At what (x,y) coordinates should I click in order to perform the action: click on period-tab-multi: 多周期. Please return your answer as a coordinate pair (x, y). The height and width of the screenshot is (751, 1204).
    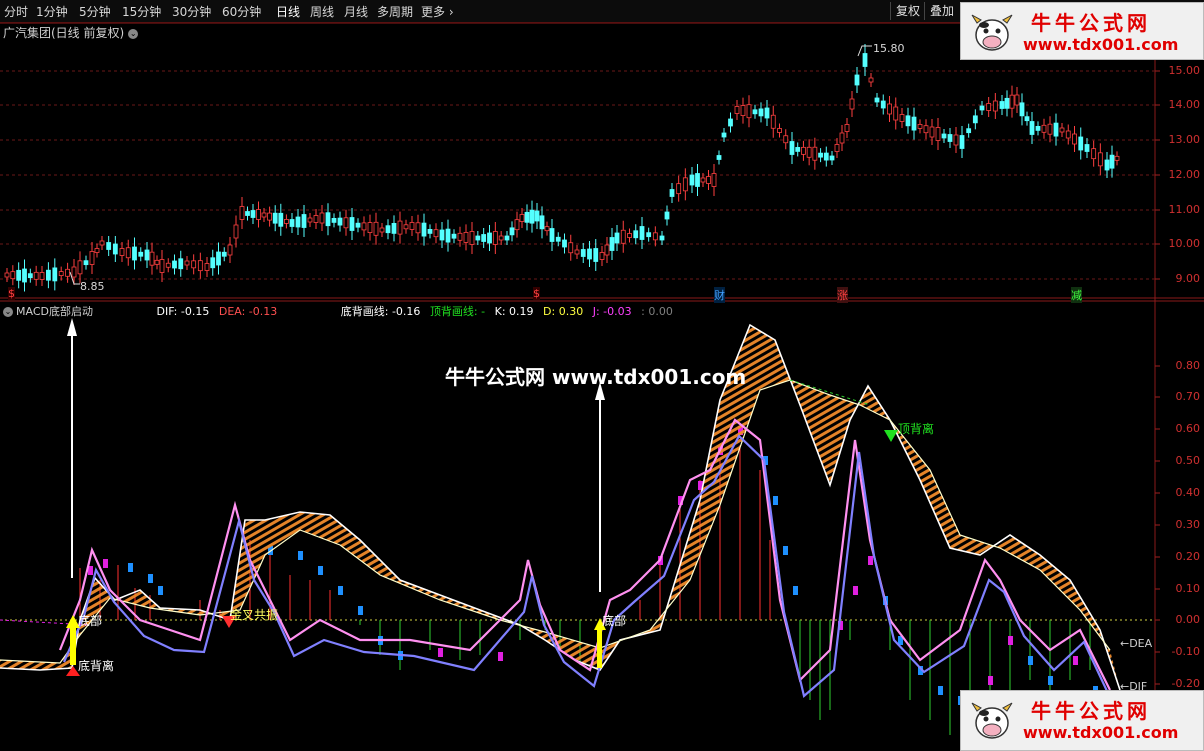
    Looking at the image, I should click on (395, 11).